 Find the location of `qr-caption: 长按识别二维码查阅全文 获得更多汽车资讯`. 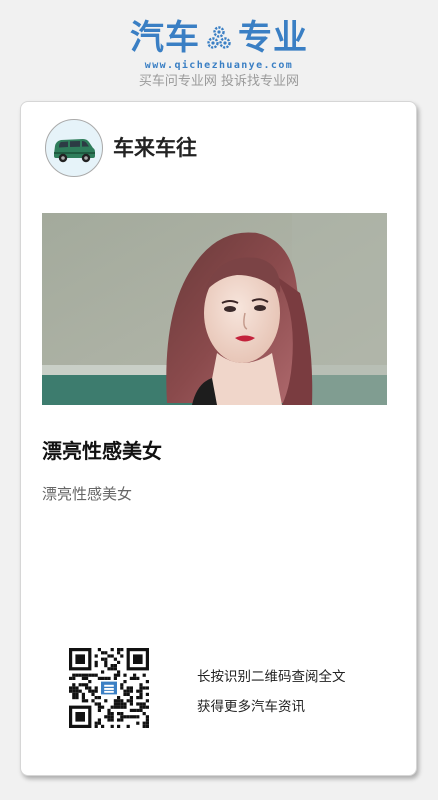

qr-caption: 长按识别二维码查阅全文 获得更多汽车资讯 is located at coordinates (271, 692).